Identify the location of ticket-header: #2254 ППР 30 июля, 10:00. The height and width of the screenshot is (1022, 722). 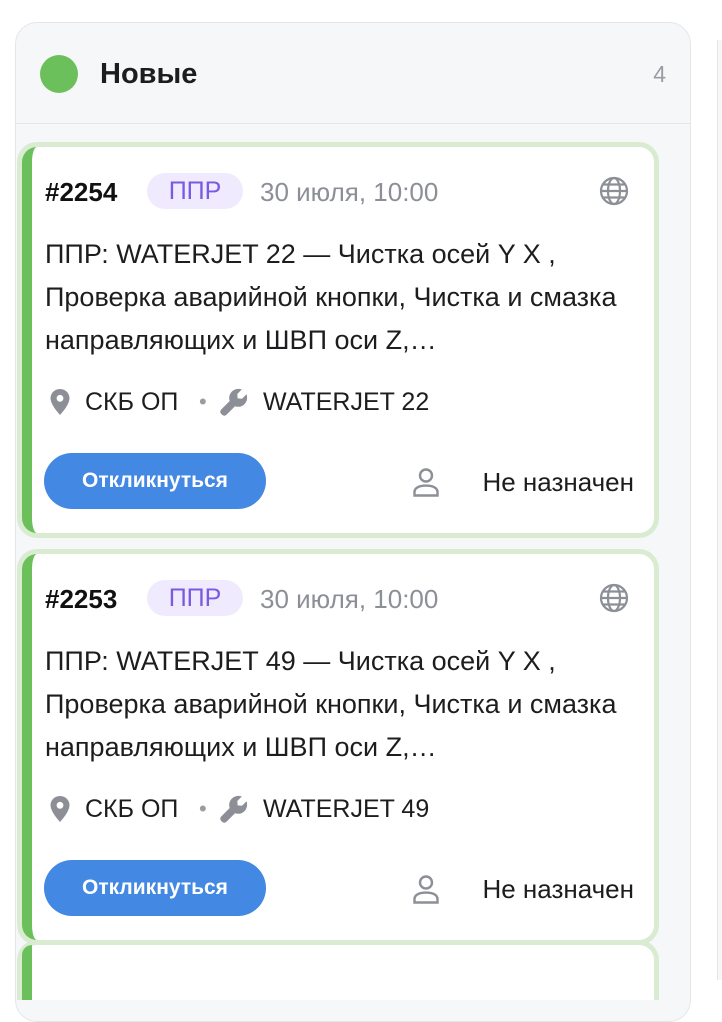
(339, 192).